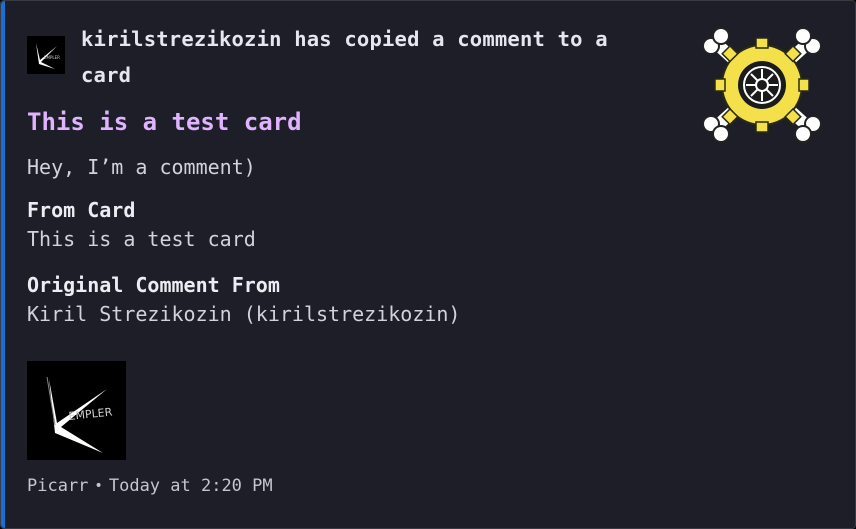 The height and width of the screenshot is (529, 856). What do you see at coordinates (58, 486) in the screenshot?
I see `footer-text: Picarr` at bounding box center [58, 486].